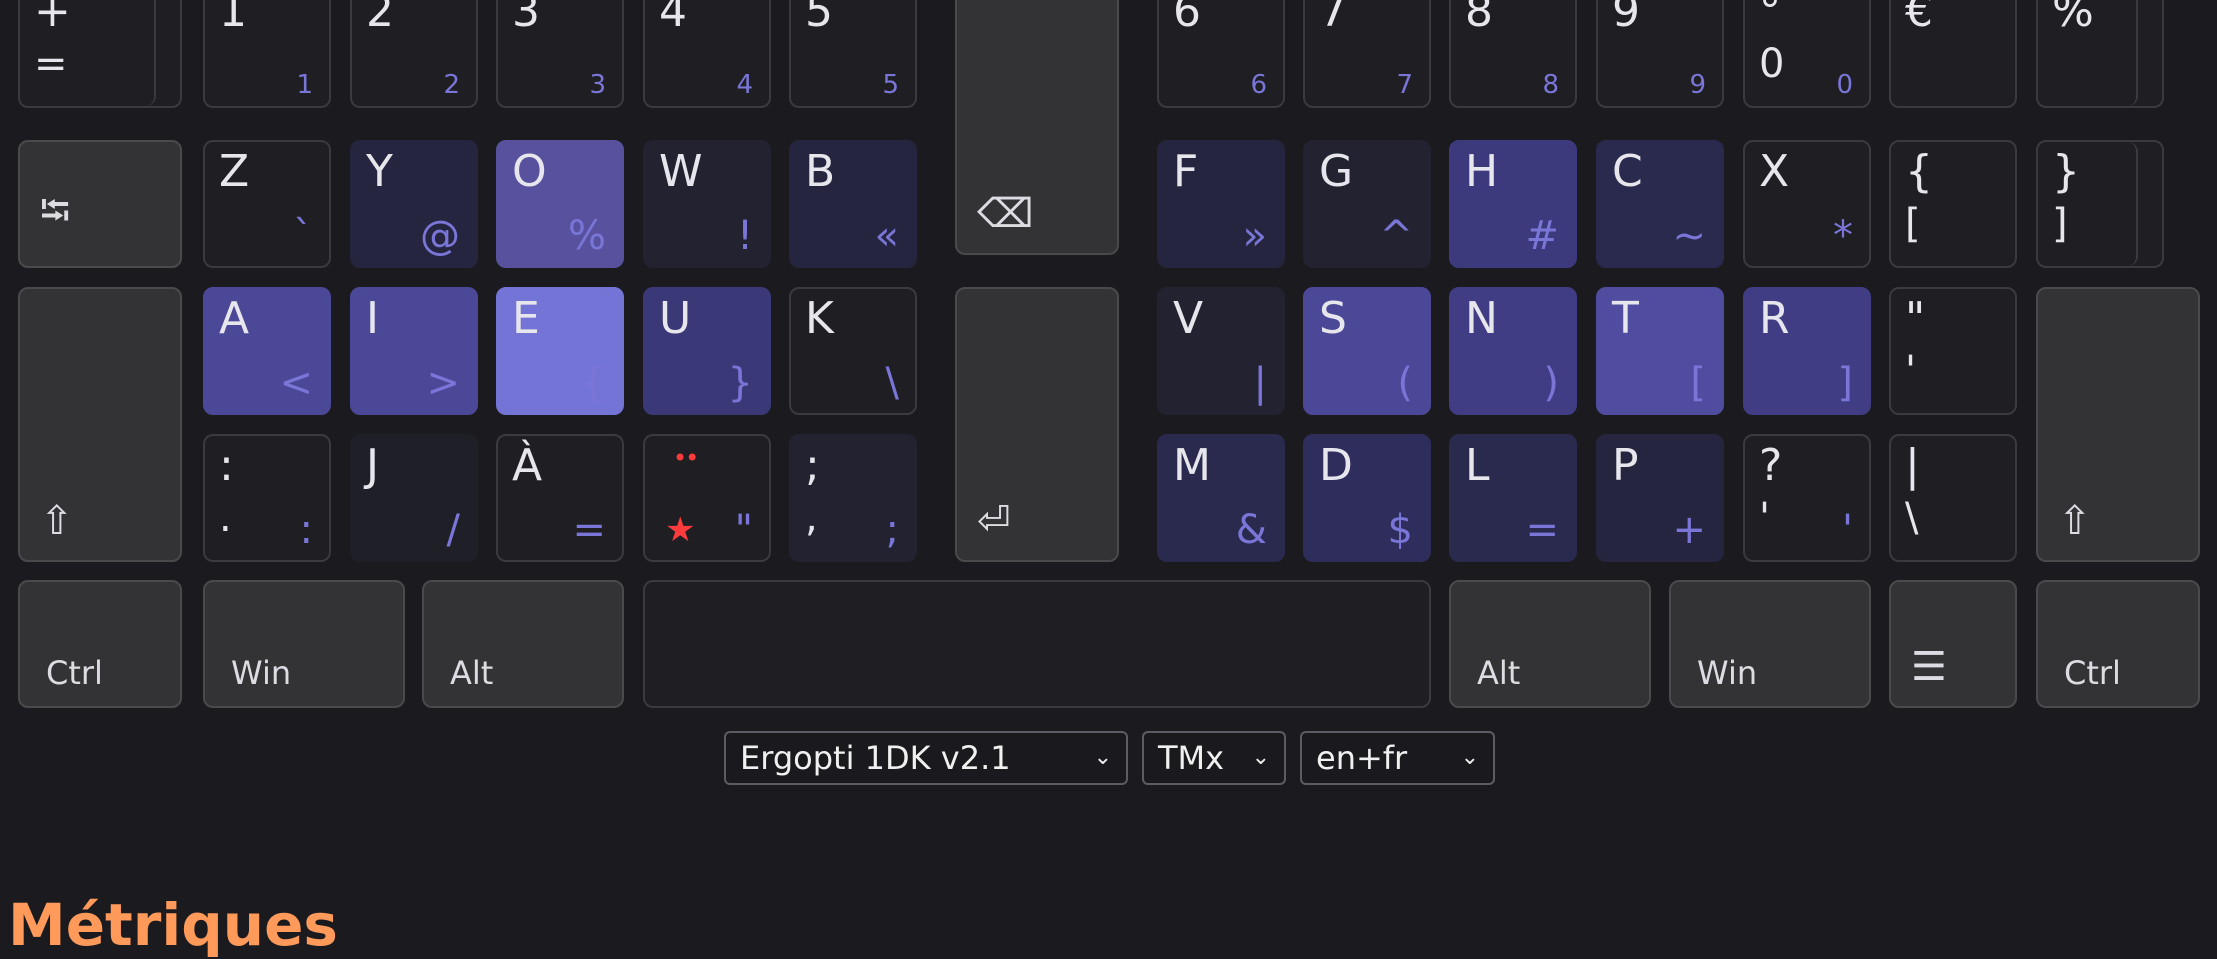 The width and height of the screenshot is (2217, 959). What do you see at coordinates (744, 85) in the screenshot?
I see `key-alt-char: 4` at bounding box center [744, 85].